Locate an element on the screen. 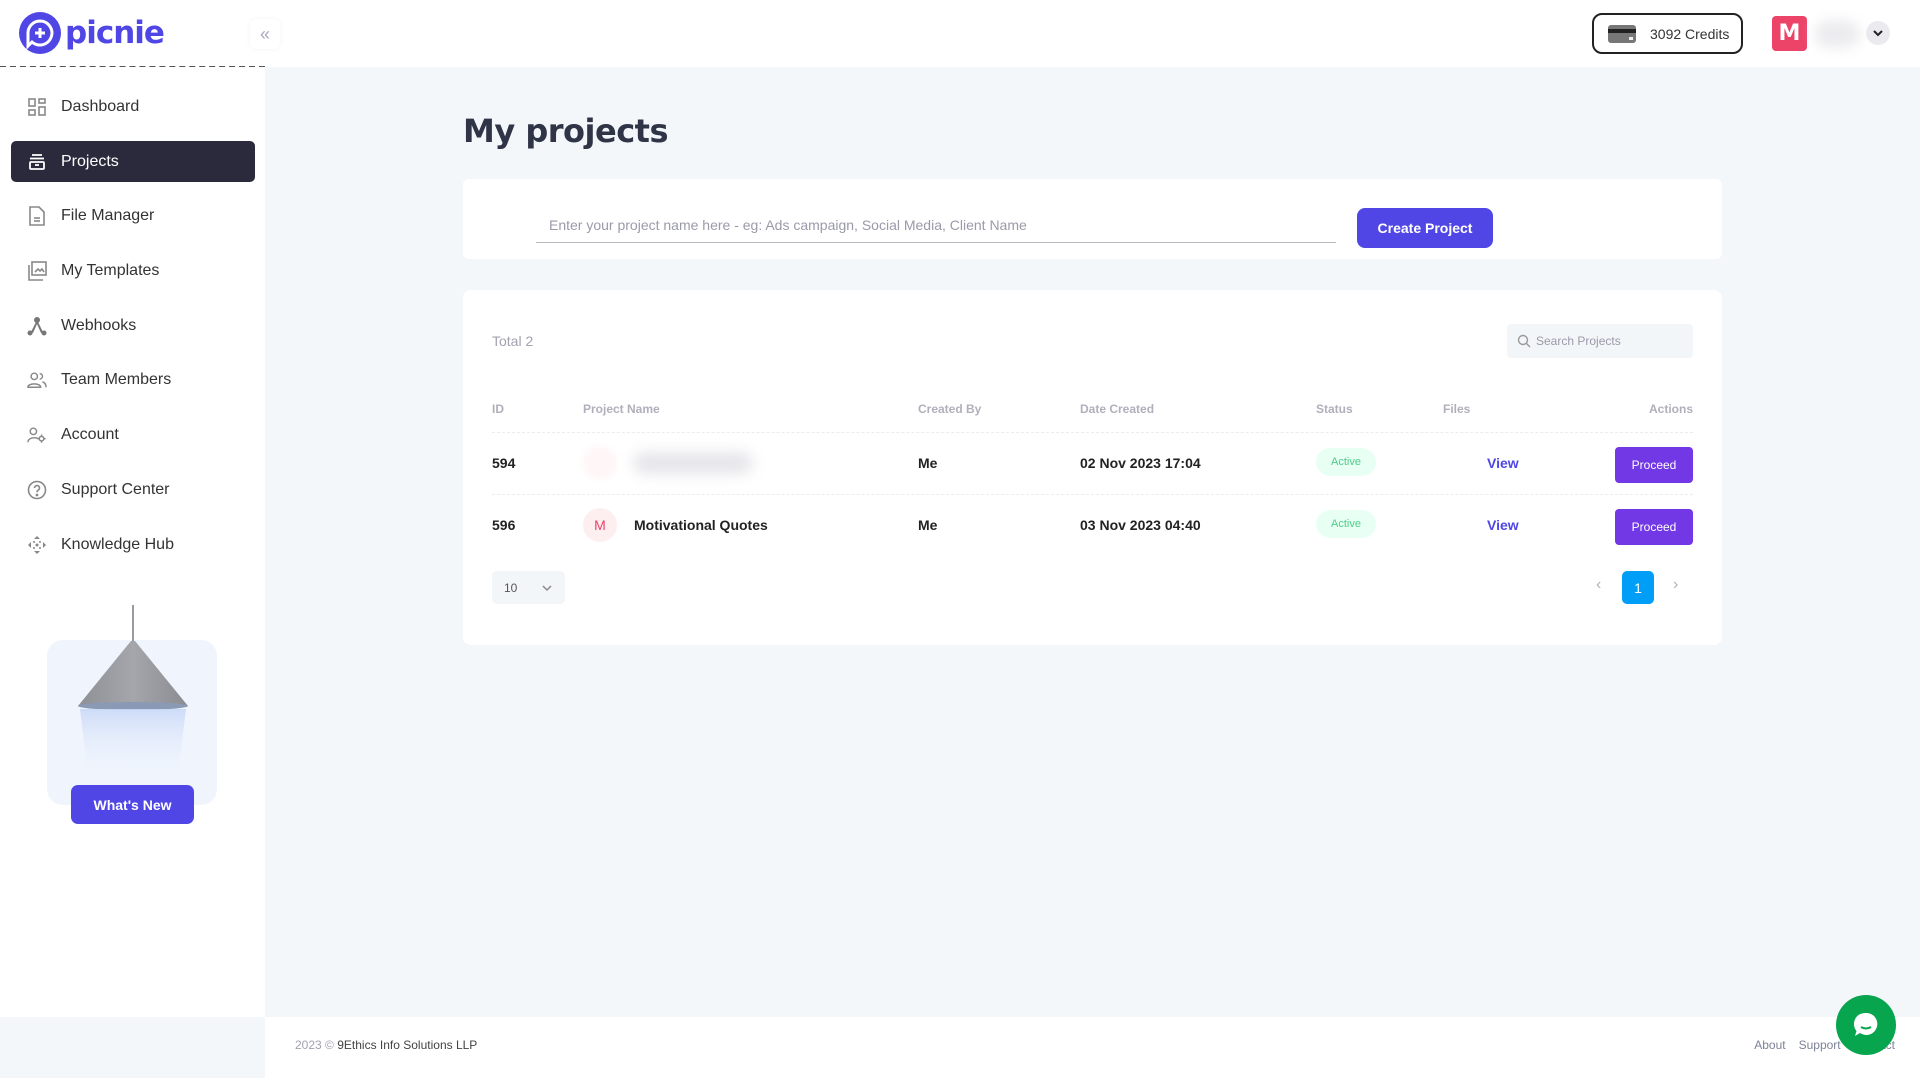 This screenshot has width=1920, height=1078. sidebar-item-account: Account is located at coordinates (133, 434).